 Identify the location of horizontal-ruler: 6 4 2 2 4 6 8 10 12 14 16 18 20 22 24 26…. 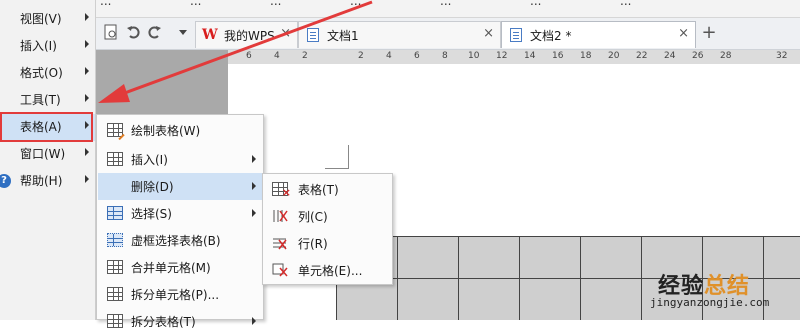
(514, 57).